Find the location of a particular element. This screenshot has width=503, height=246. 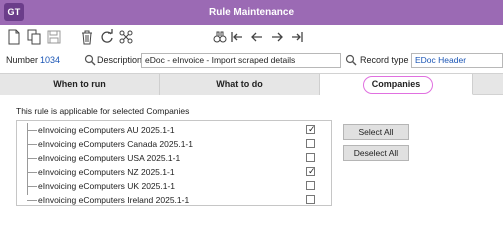

company-row: eInvoicing eComputers Canada 2025.1-1 is located at coordinates (174, 144).